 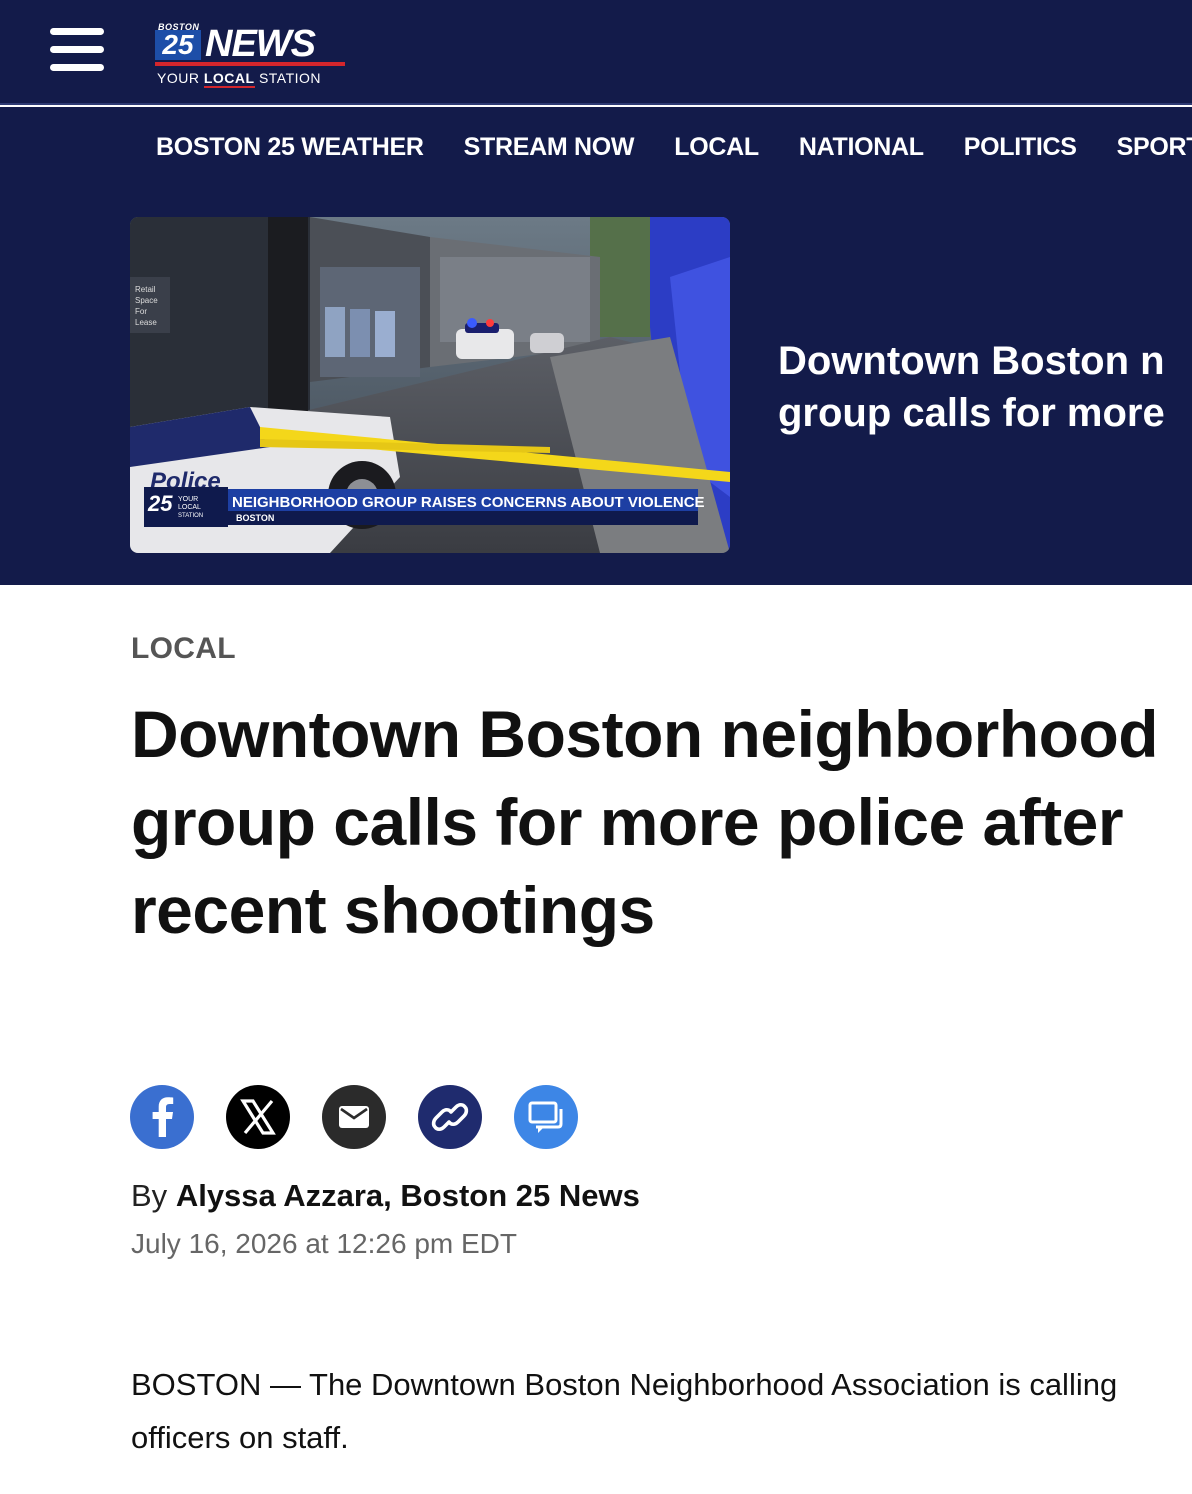 What do you see at coordinates (408, 1195) in the screenshot?
I see `author-name: Alyssa Azzara, Boston 25 News` at bounding box center [408, 1195].